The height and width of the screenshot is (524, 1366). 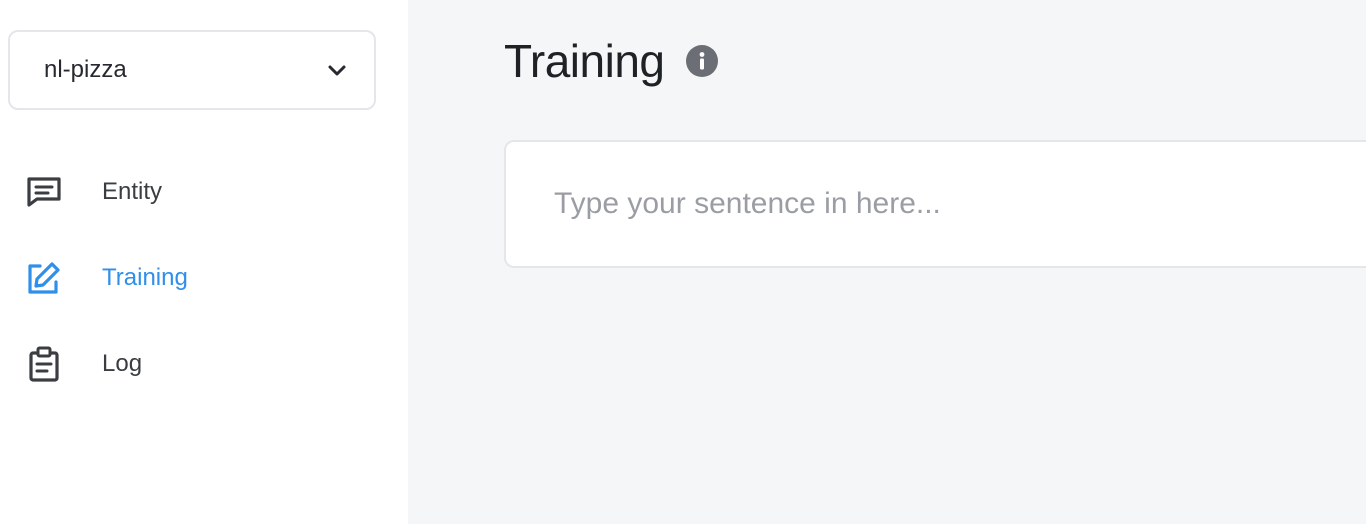 I want to click on project-select: nl-pizza, so click(x=192, y=70).